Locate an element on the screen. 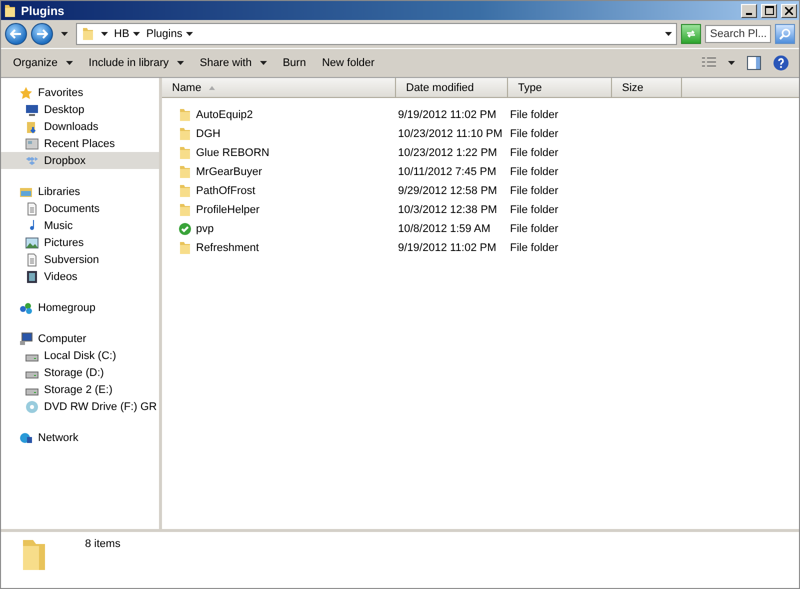 The image size is (800, 589). date-cell: 10/23/2012 1:22 PM is located at coordinates (448, 152).